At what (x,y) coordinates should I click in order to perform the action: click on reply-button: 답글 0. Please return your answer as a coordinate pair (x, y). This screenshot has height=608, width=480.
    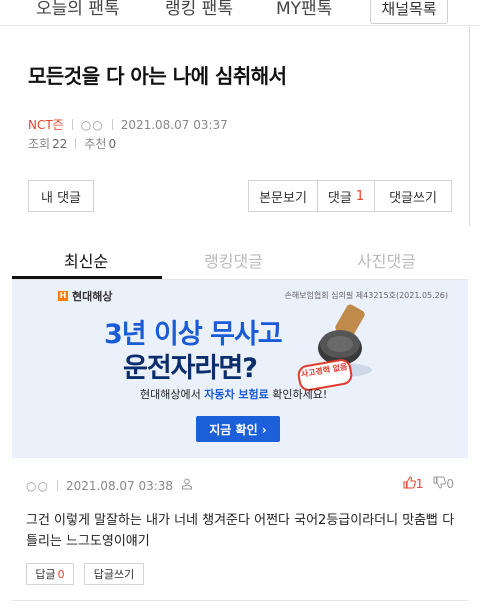
    Looking at the image, I should click on (50, 574).